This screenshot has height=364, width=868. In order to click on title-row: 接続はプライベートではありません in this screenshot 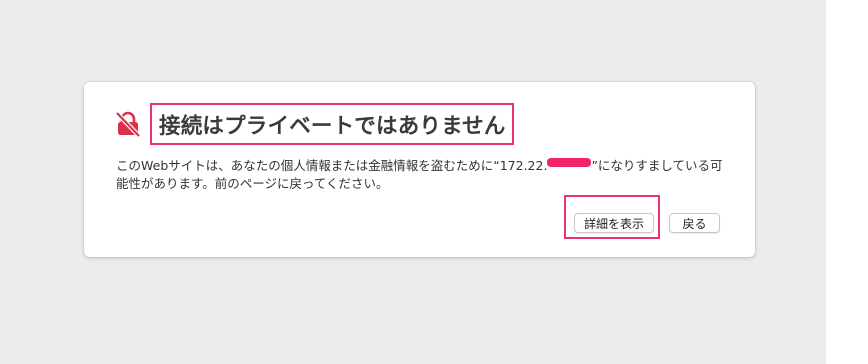, I will do `click(314, 124)`.